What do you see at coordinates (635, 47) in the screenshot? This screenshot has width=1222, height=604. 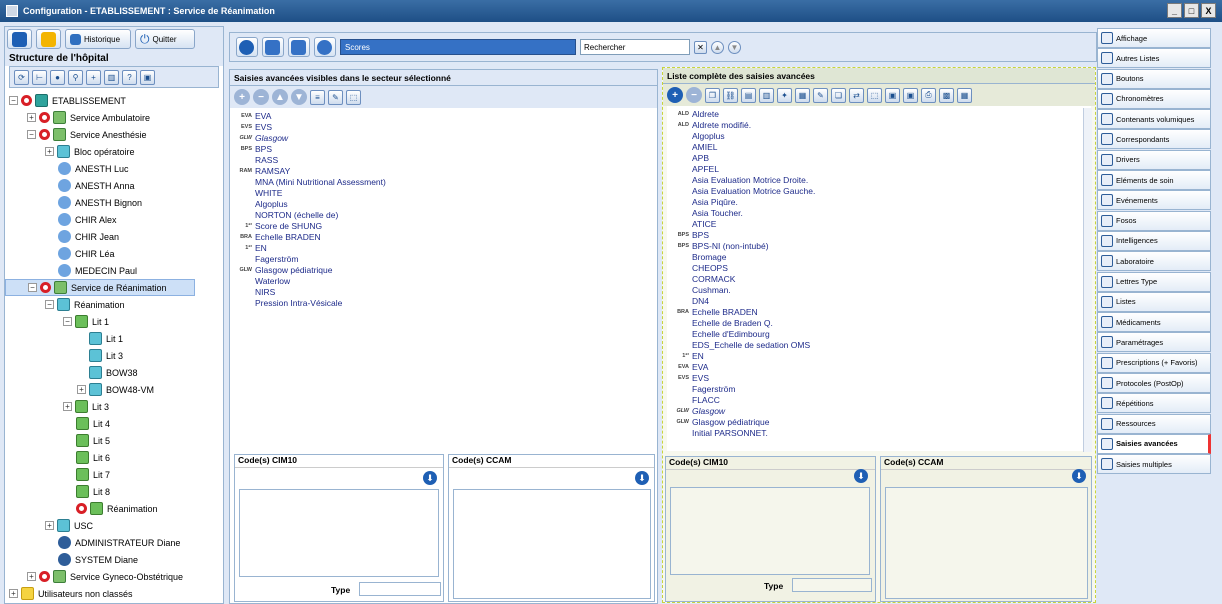 I see `search-input: Rechercher` at bounding box center [635, 47].